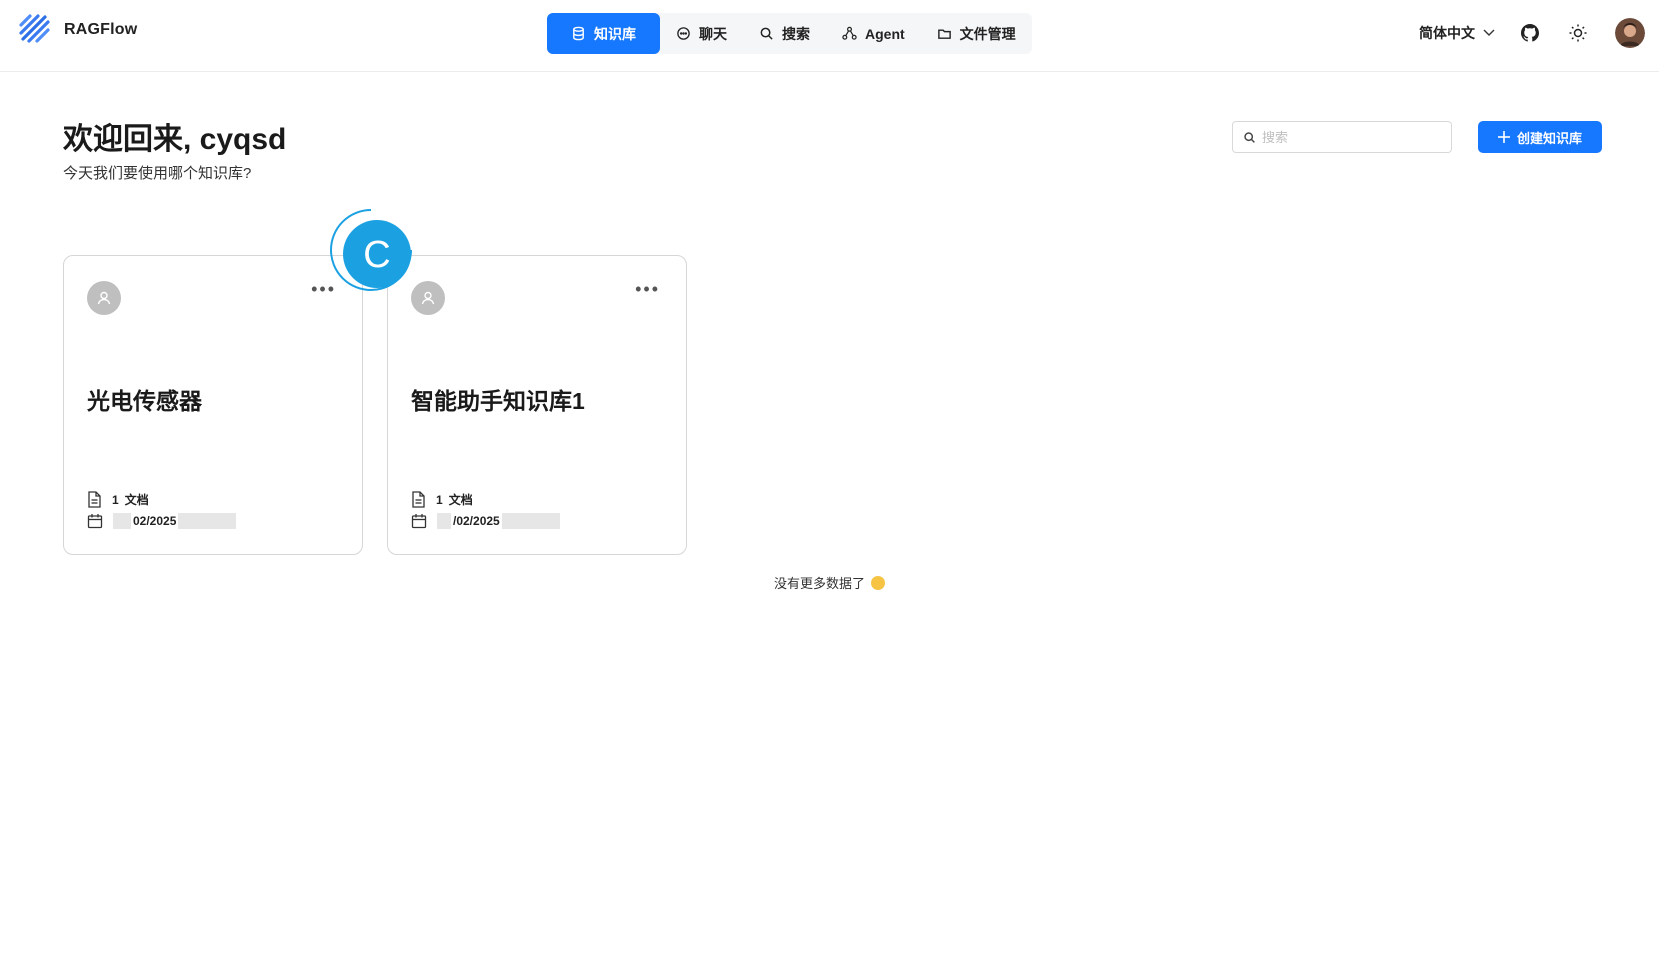 The height and width of the screenshot is (956, 1659). Describe the element at coordinates (647, 289) in the screenshot. I see `more-options-icon: •••` at that location.